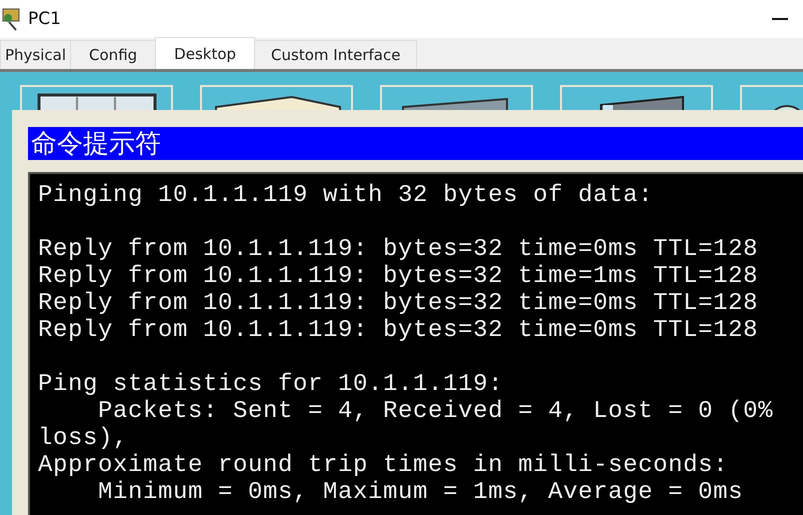 Image resolution: width=803 pixels, height=515 pixels. I want to click on terminal-line: Reply from 10.1.1.119: bytes=32 time=1ms TTL=128, so click(399, 276).